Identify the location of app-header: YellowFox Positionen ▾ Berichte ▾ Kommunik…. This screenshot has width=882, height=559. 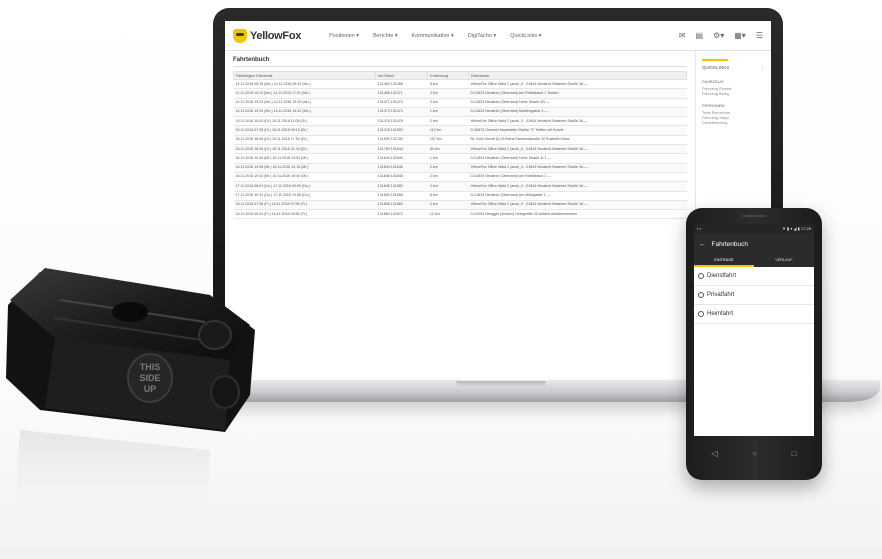
(498, 36).